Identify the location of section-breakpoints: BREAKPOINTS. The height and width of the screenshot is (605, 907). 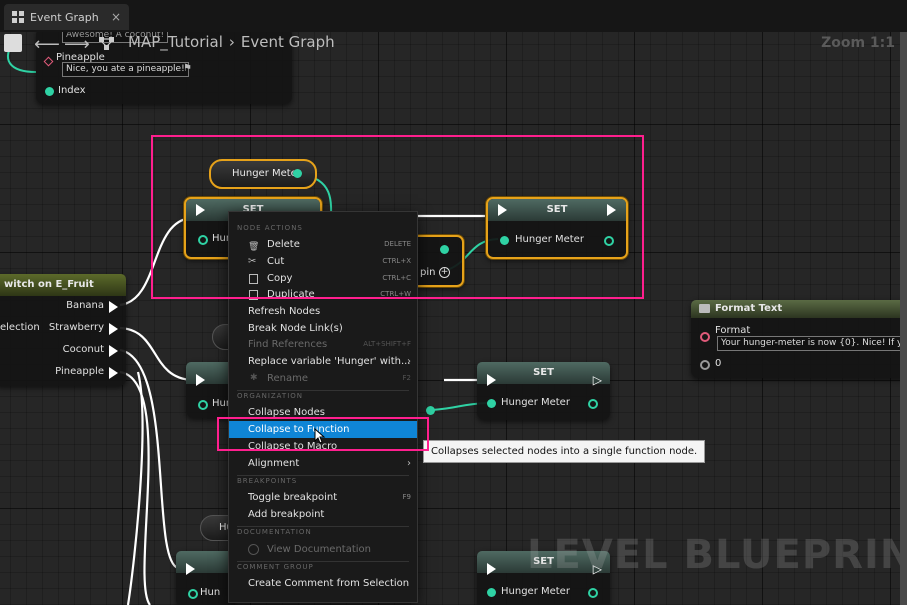
(267, 481).